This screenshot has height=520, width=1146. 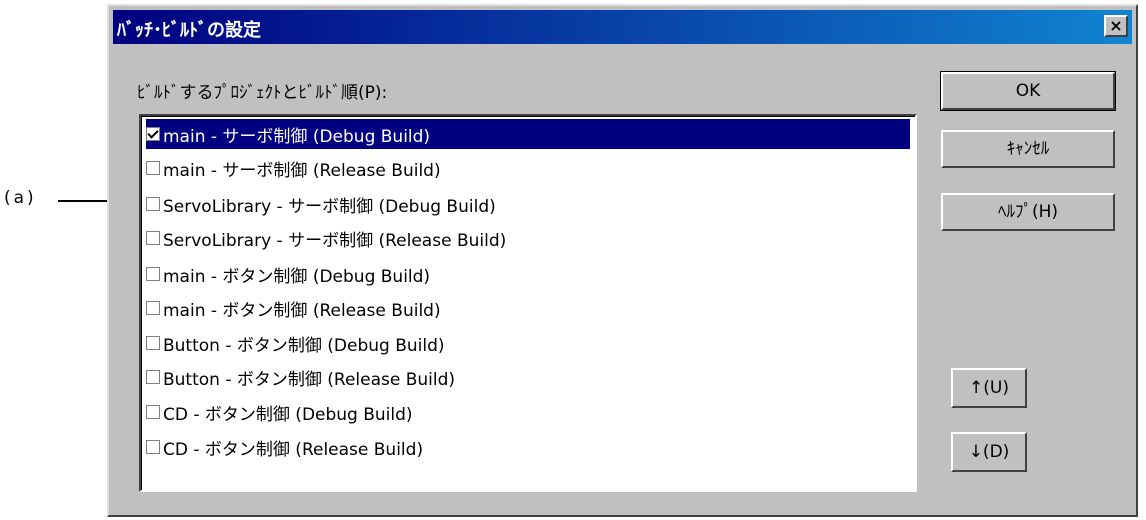 What do you see at coordinates (20, 198) in the screenshot?
I see `annotation-label: (a)` at bounding box center [20, 198].